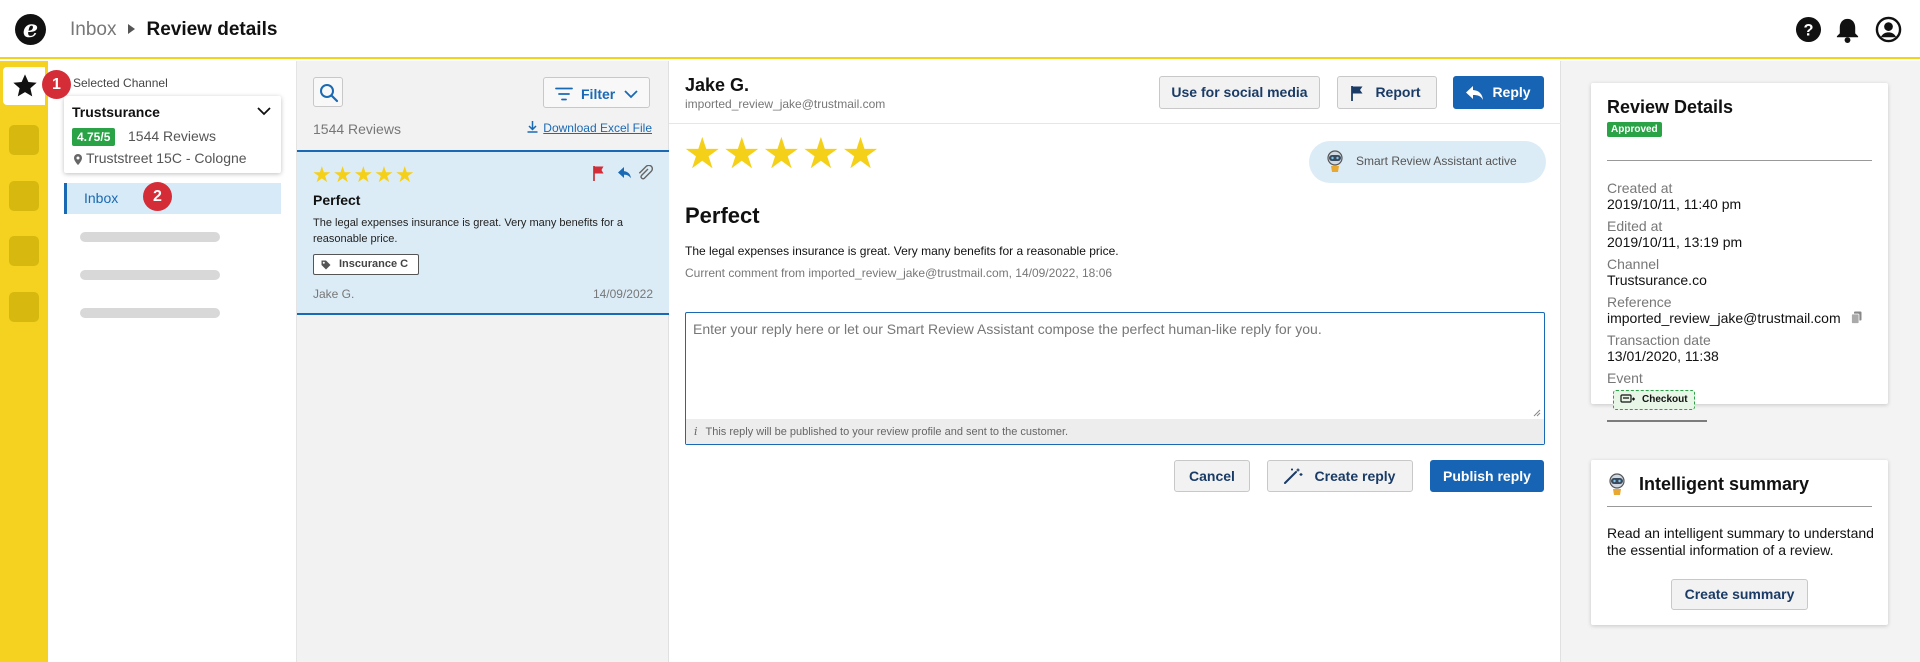 The height and width of the screenshot is (662, 1920). What do you see at coordinates (357, 129) in the screenshot?
I see `review-count: 1544 Reviews` at bounding box center [357, 129].